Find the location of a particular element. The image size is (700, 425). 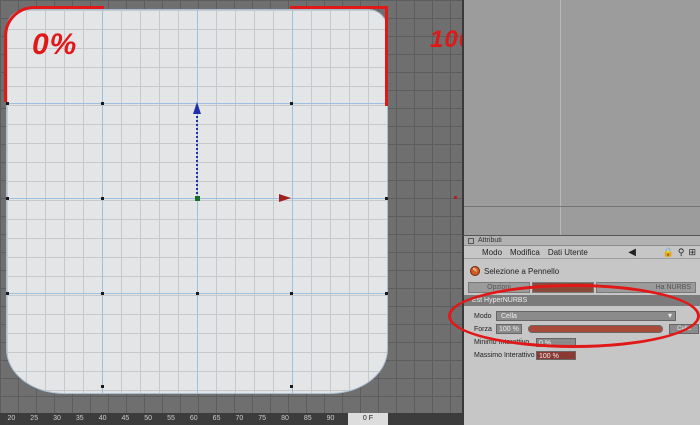

ruler-tick: 85 is located at coordinates (307, 418).